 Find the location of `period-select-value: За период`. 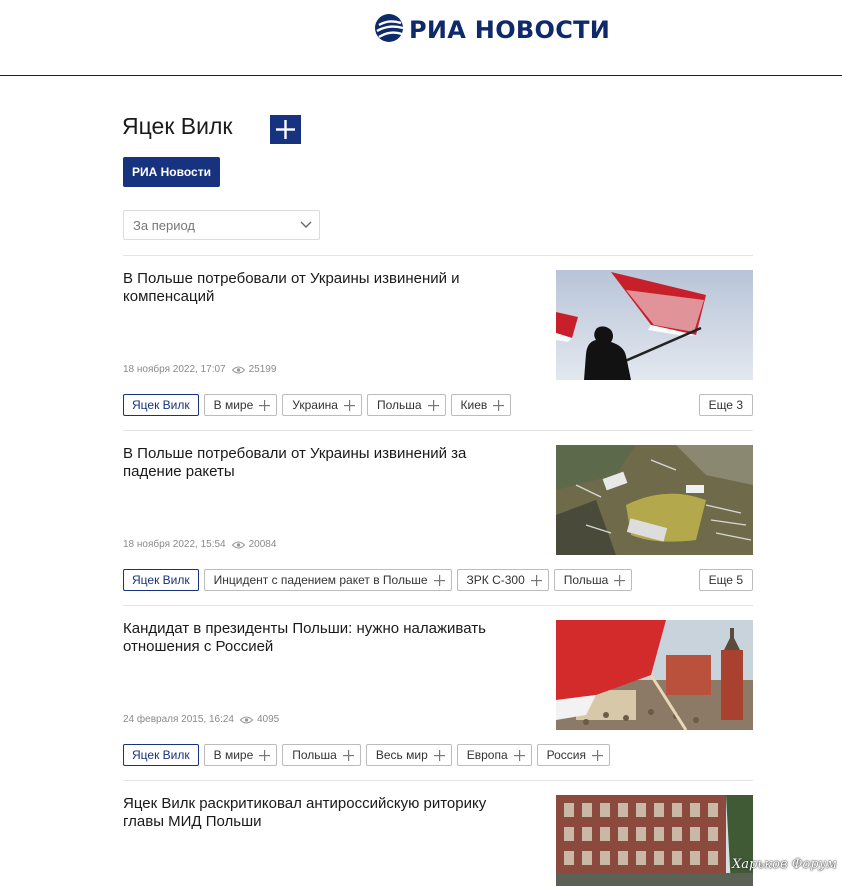

period-select-value: За период is located at coordinates (164, 225).